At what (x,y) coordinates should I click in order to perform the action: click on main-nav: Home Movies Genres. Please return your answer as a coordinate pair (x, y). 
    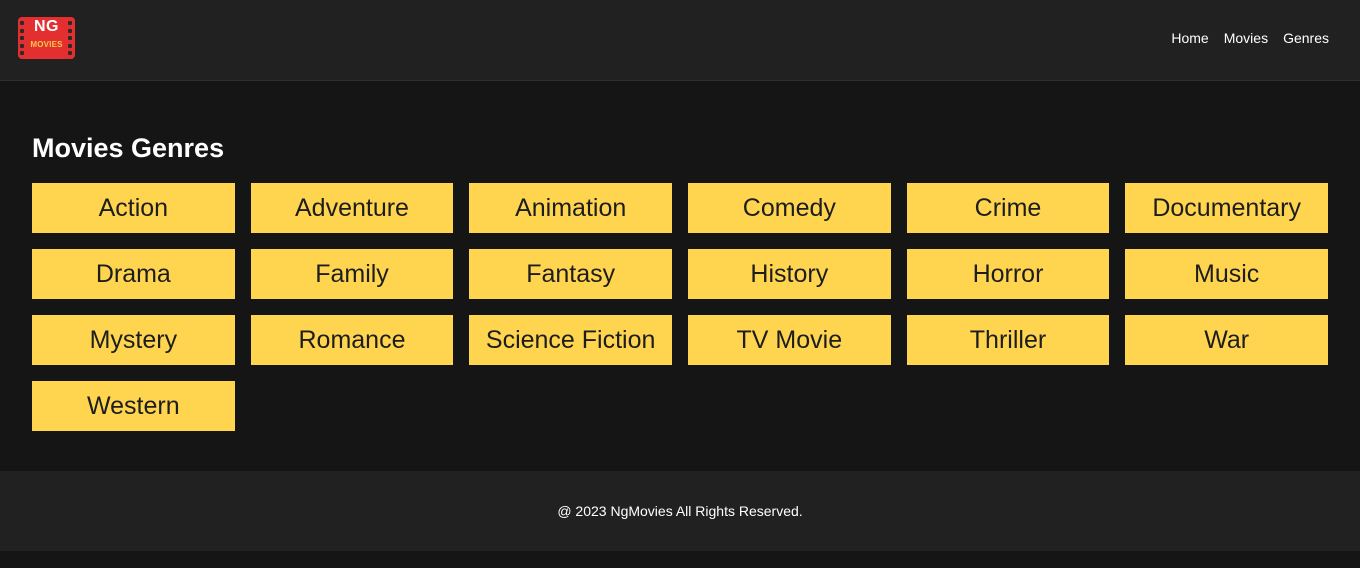
    Looking at the image, I should click on (1250, 38).